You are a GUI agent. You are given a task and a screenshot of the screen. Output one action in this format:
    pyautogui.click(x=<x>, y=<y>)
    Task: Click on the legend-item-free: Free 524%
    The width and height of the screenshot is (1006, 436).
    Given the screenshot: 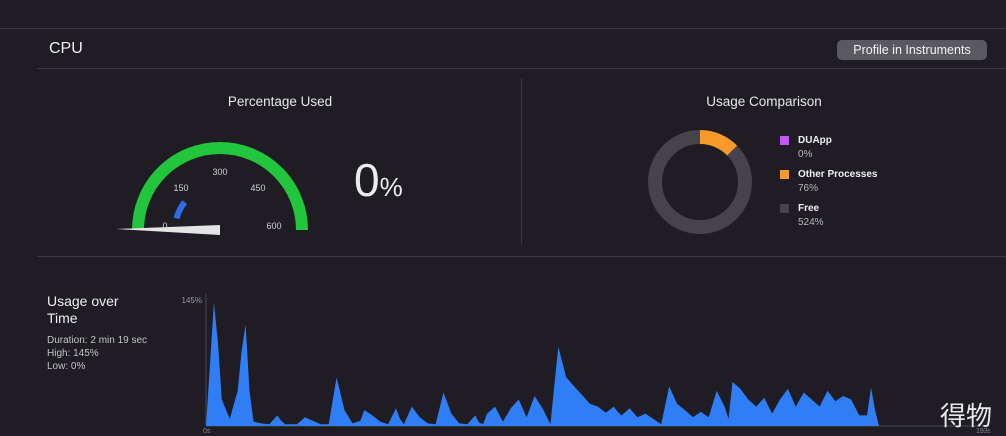 What is the action you would take?
    pyautogui.click(x=829, y=216)
    